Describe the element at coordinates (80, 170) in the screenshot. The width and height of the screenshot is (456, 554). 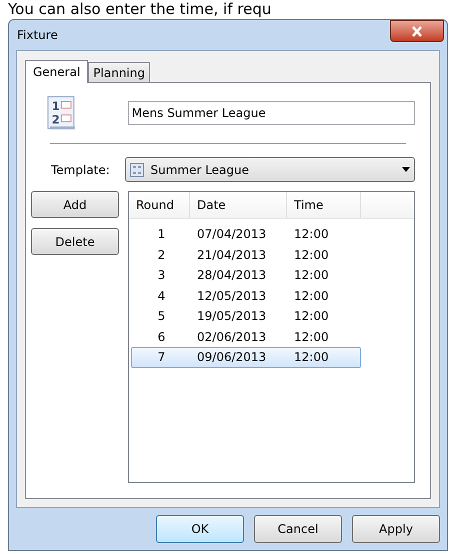
I see `template-label: Template:` at that location.